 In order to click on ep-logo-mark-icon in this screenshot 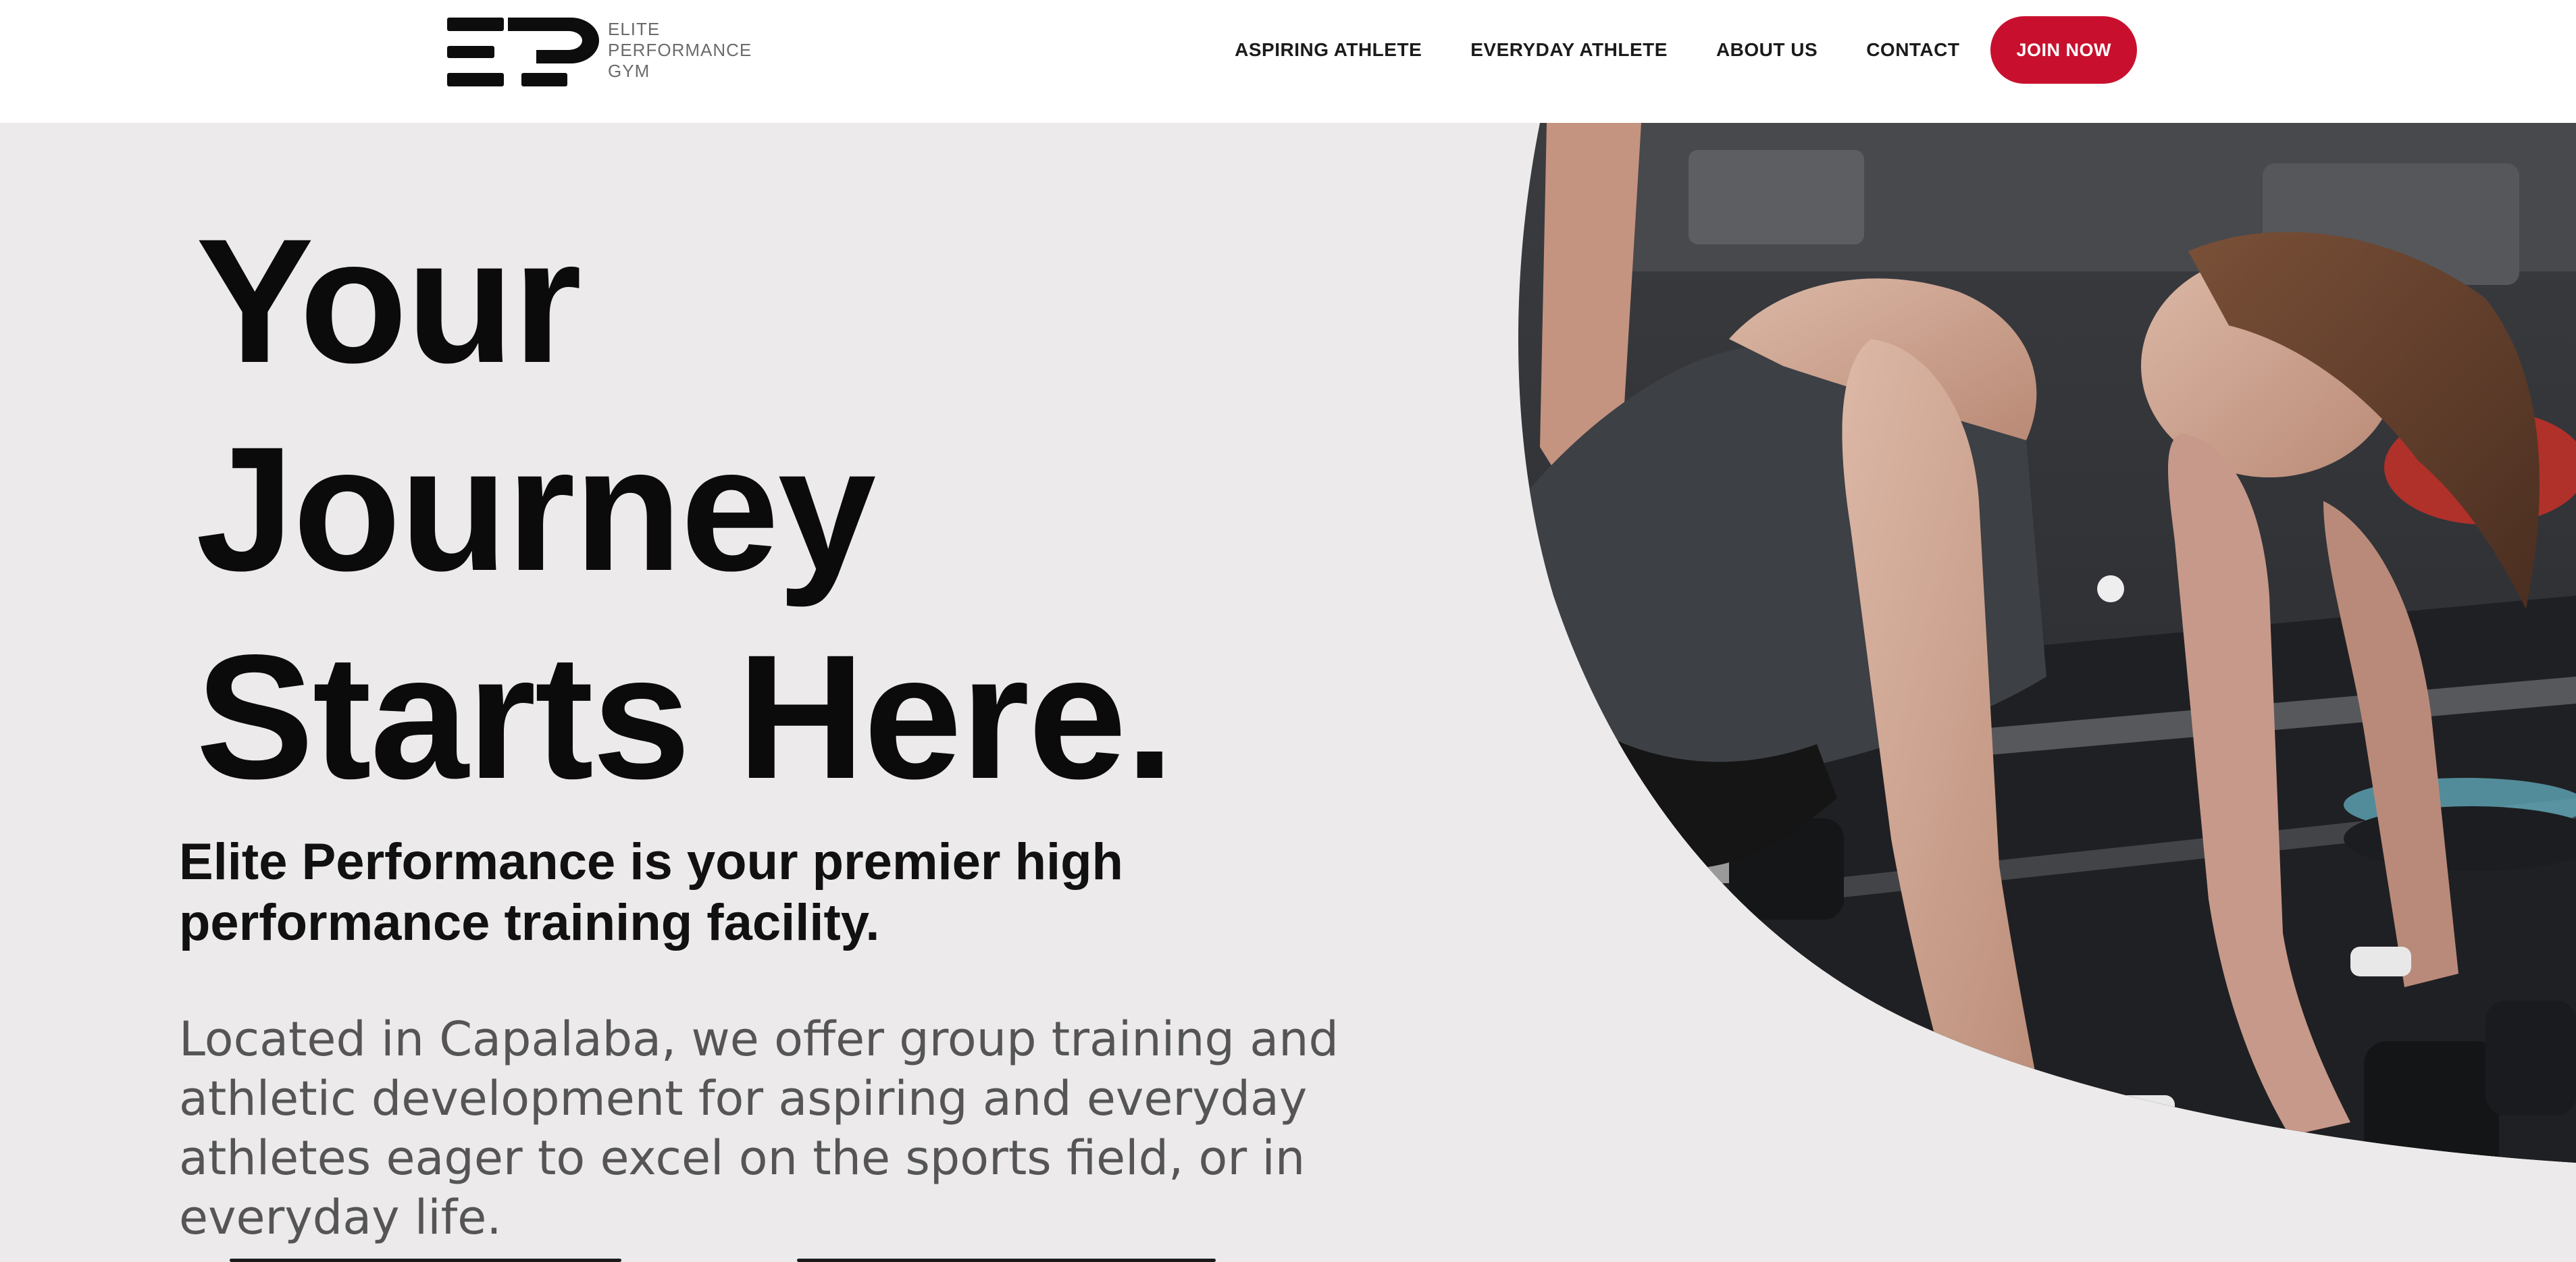, I will do `click(523, 52)`.